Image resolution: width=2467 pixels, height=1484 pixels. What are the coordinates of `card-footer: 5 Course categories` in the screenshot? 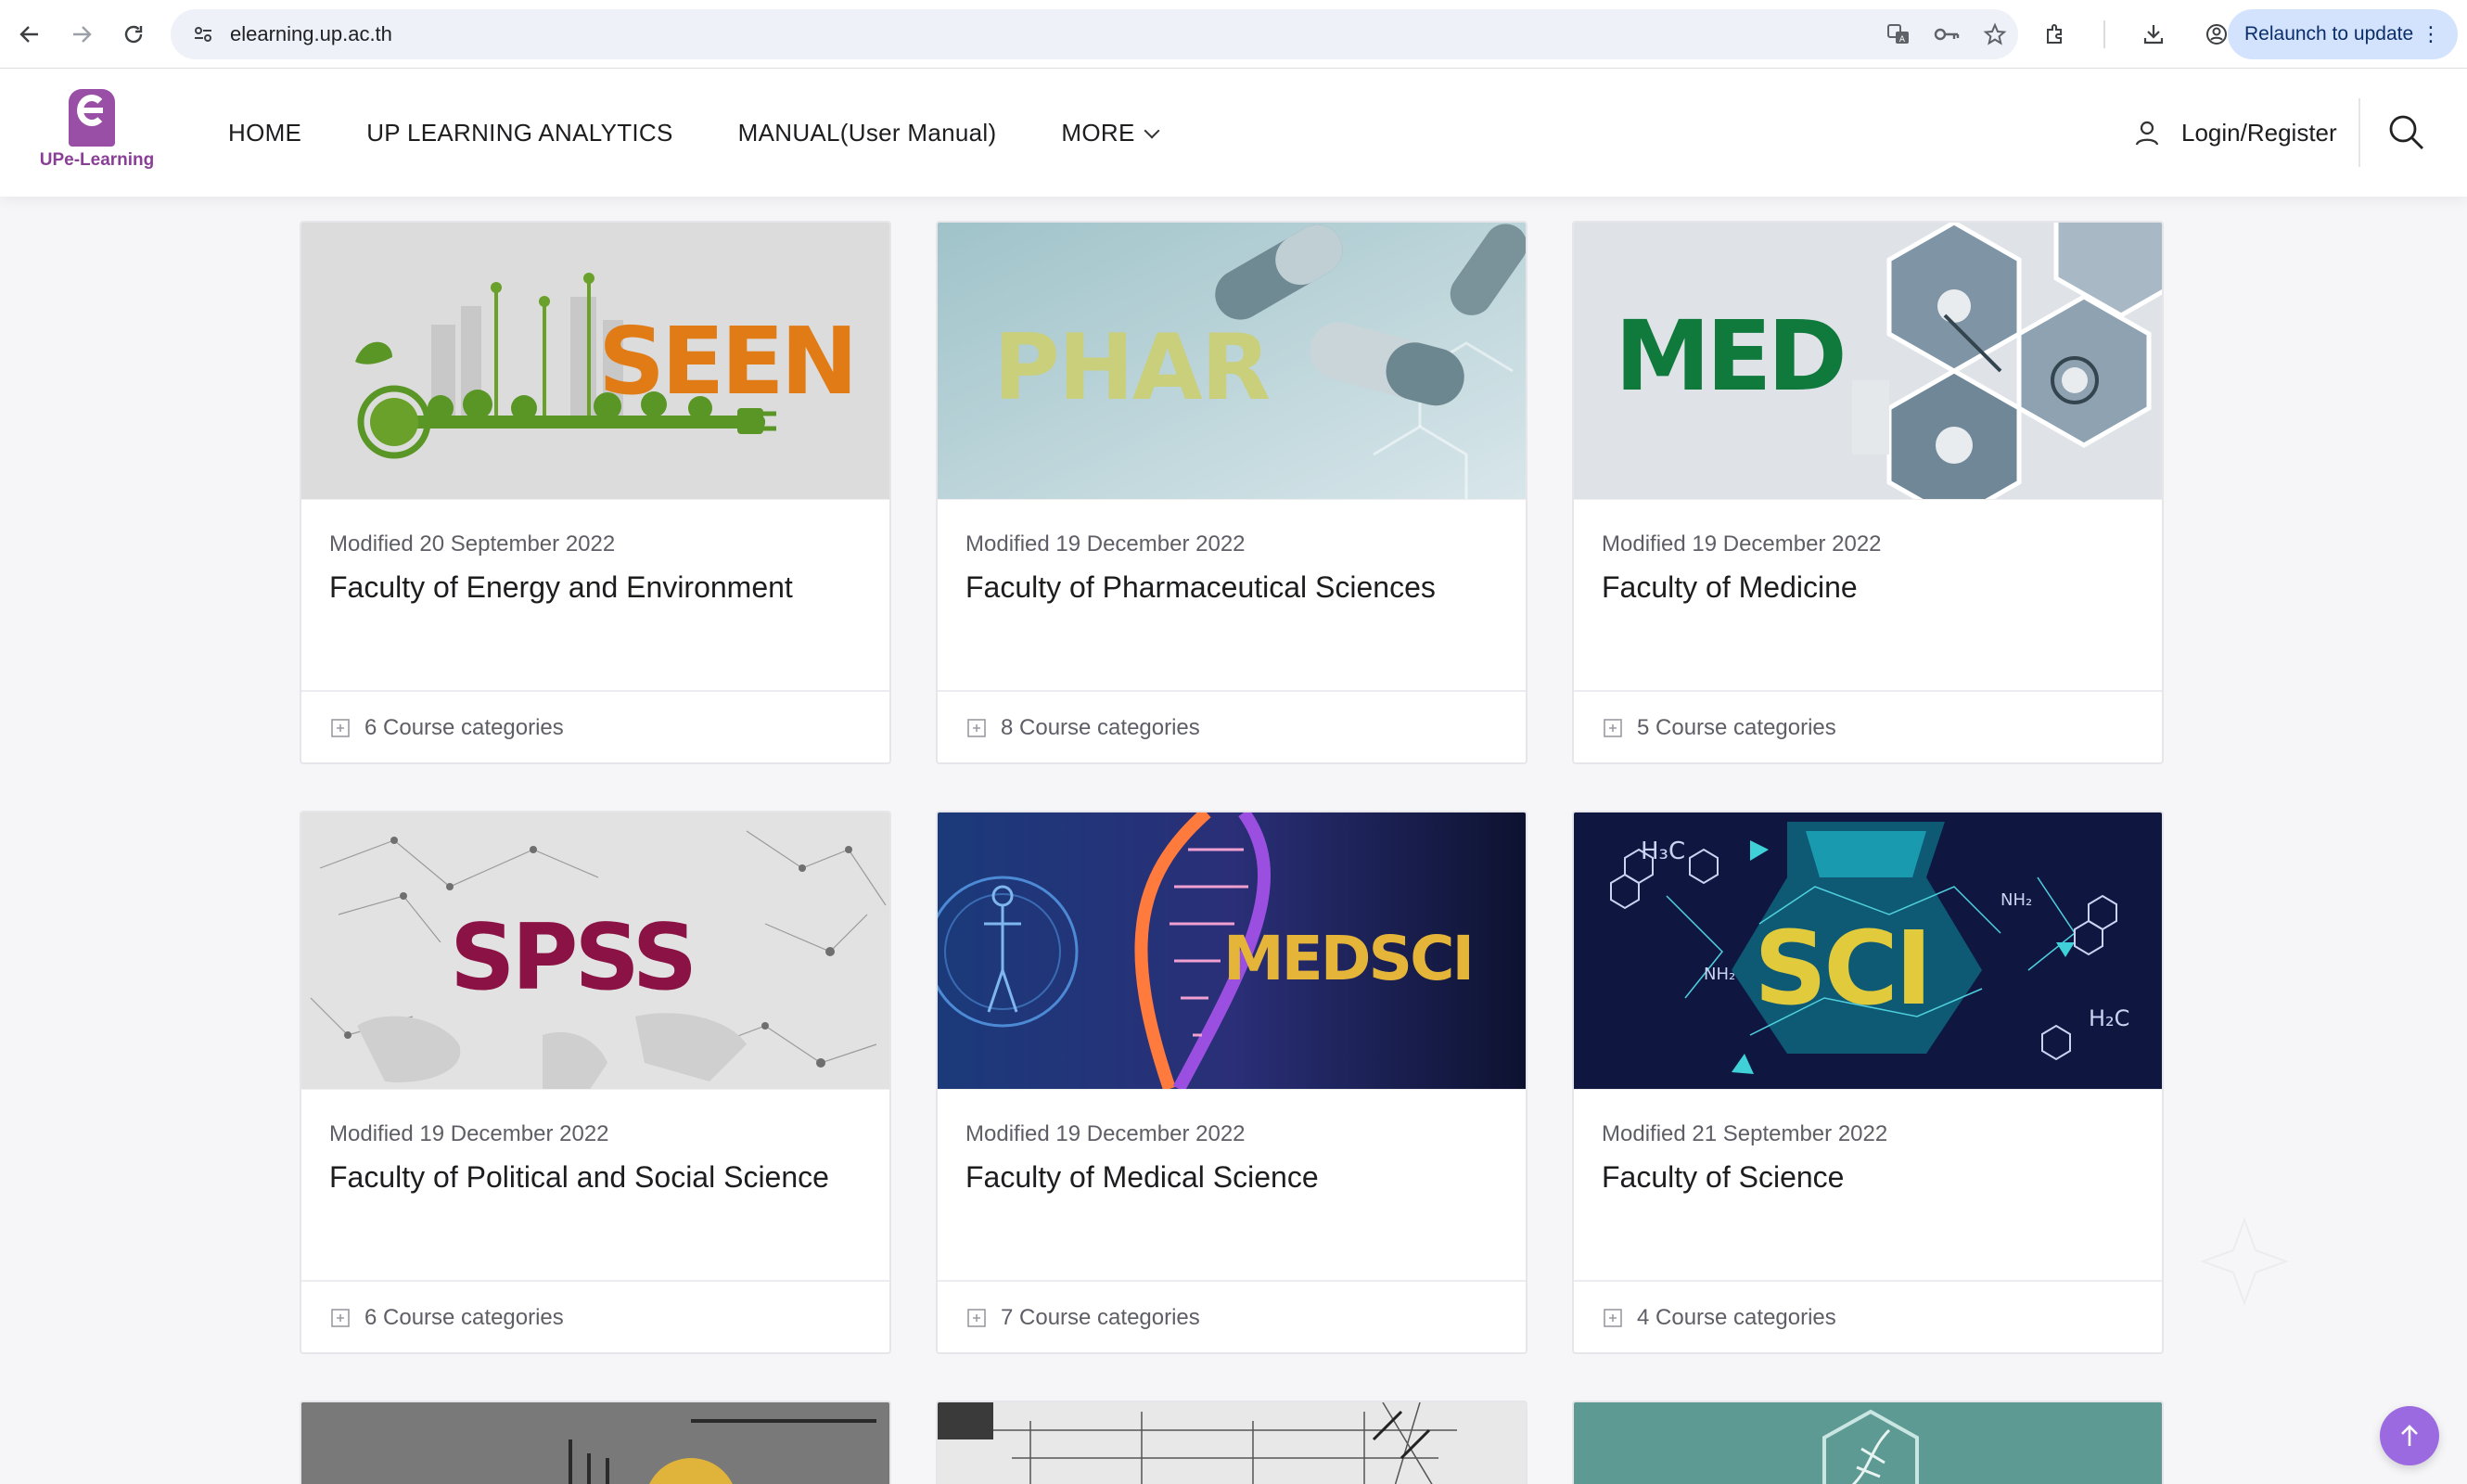 It's located at (1868, 726).